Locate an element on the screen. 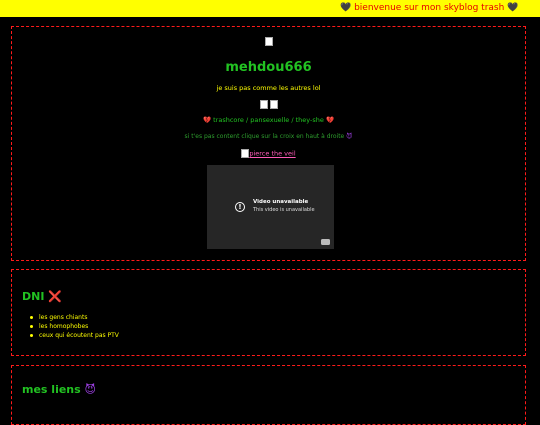 The image size is (540, 425). youtube-logo-icon is located at coordinates (325, 242).